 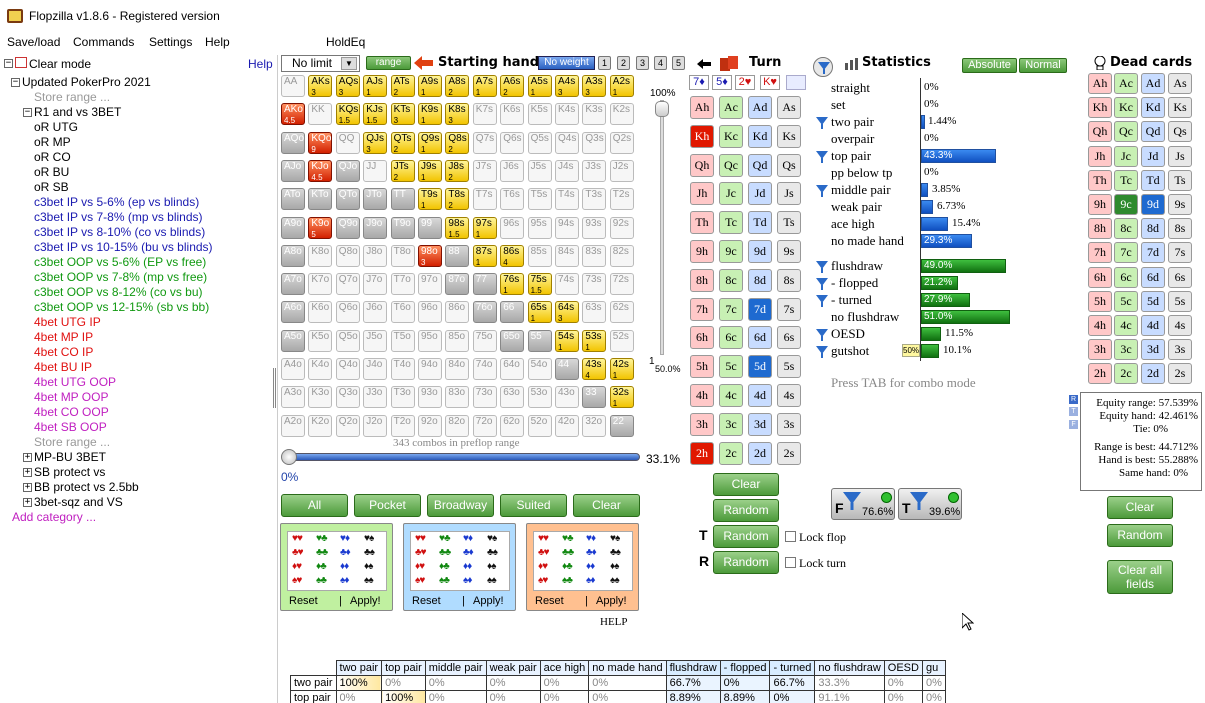 I want to click on hand-cell: QTo, so click(x=347, y=199).